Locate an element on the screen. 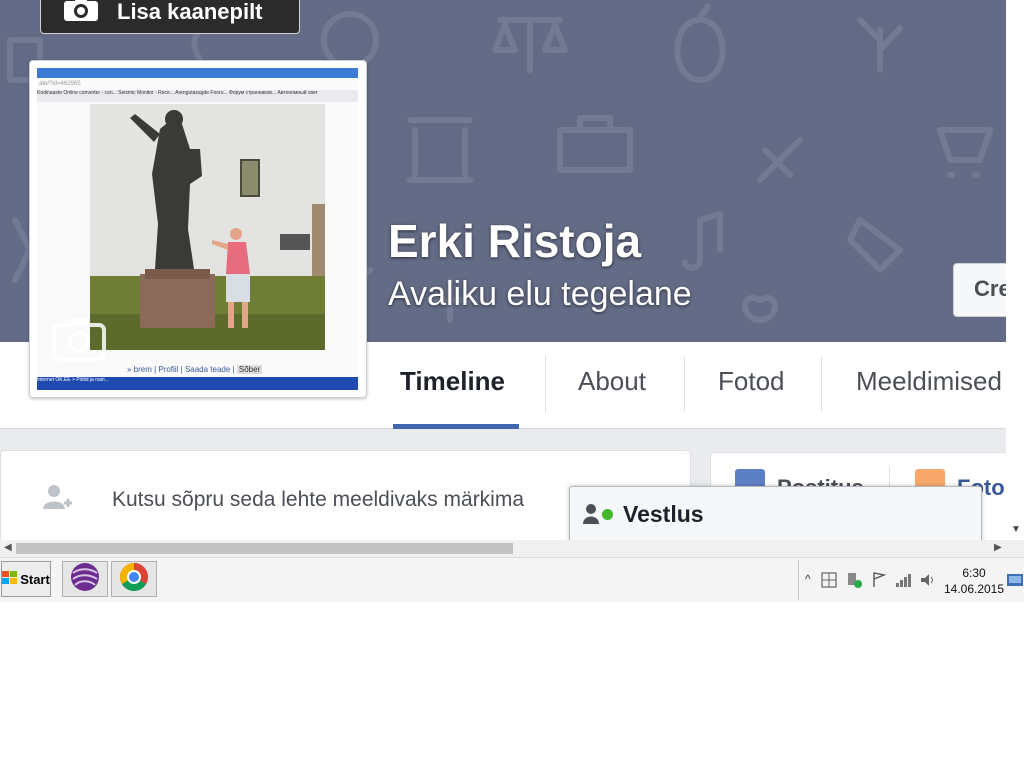  tab-about: About is located at coordinates (612, 381).